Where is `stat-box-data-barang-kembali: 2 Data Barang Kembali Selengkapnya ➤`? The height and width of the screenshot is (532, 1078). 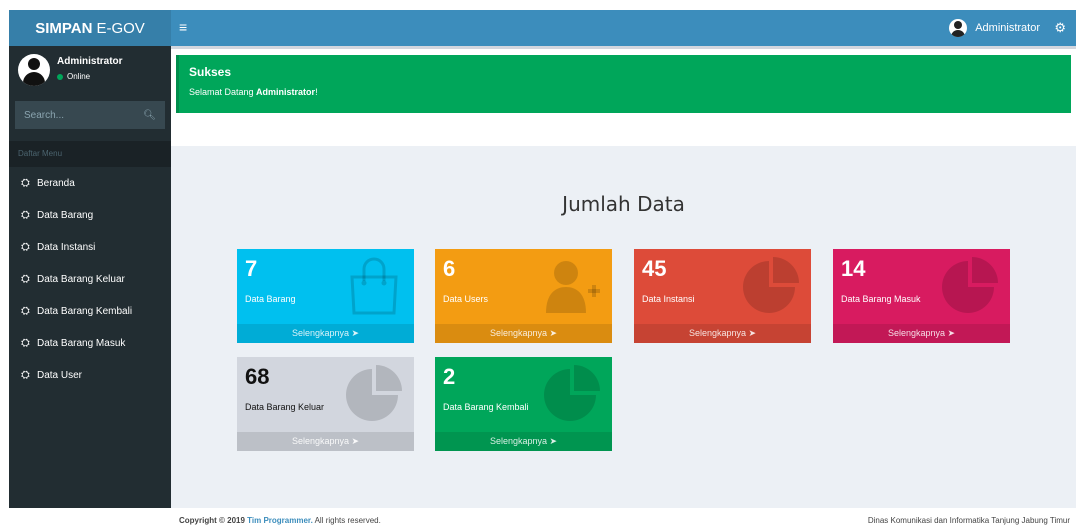 stat-box-data-barang-kembali: 2 Data Barang Kembali Selengkapnya ➤ is located at coordinates (523, 404).